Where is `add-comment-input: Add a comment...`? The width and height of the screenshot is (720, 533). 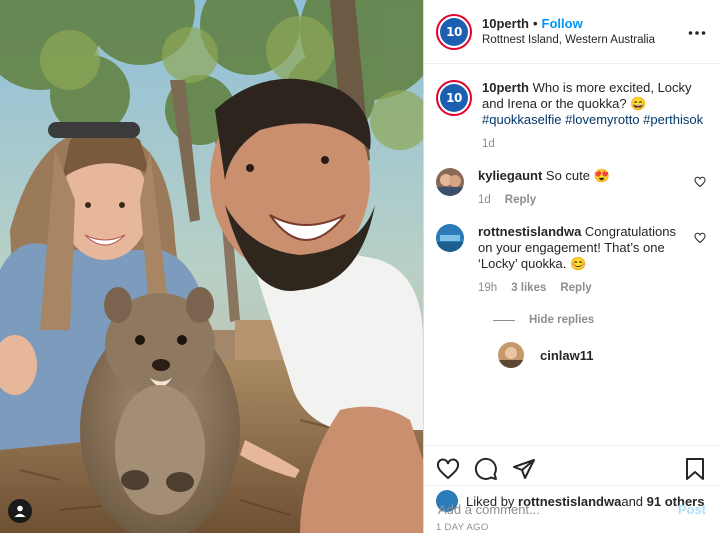 add-comment-input: Add a comment... is located at coordinates (558, 509).